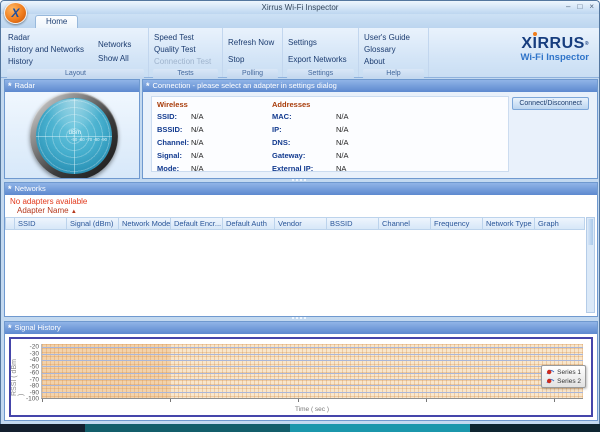  Describe the element at coordinates (509, 223) in the screenshot. I see `column-header-network-type: Network Type` at that location.